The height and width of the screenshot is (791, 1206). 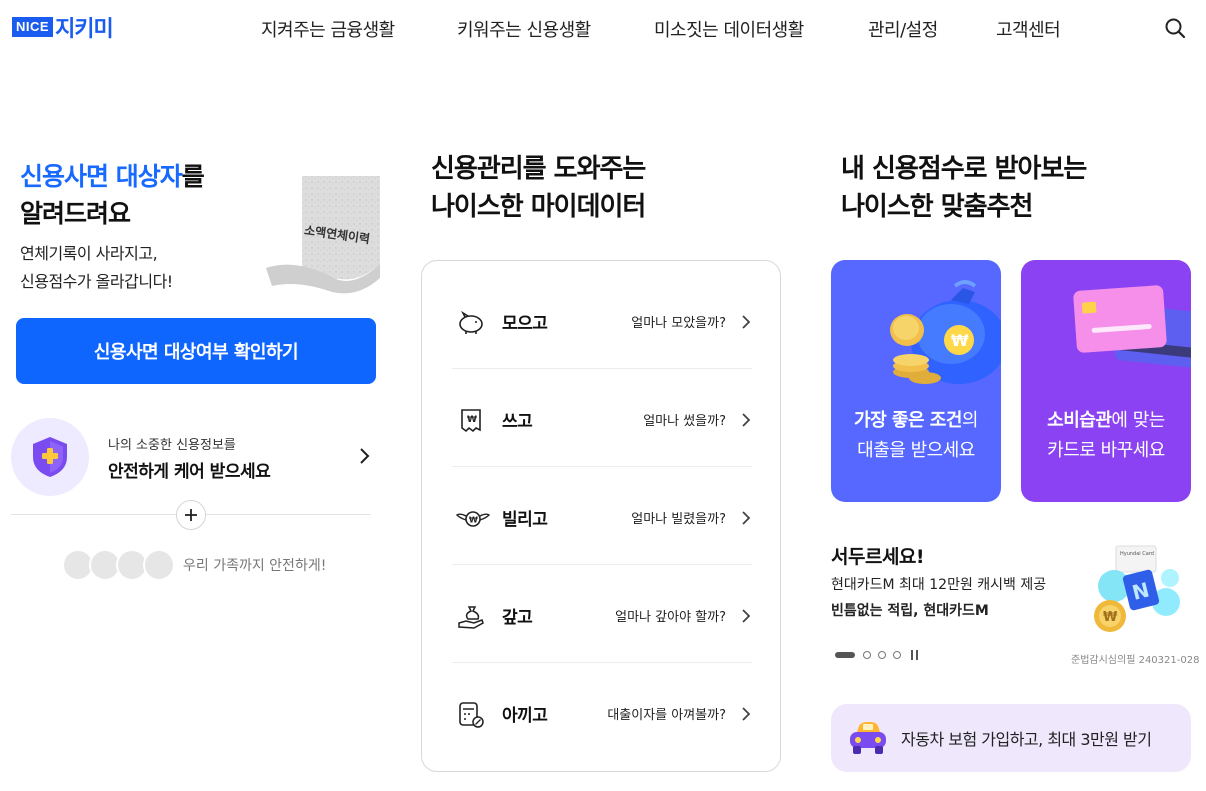 I want to click on card-label: Hyundai Card, so click(x=1137, y=554).